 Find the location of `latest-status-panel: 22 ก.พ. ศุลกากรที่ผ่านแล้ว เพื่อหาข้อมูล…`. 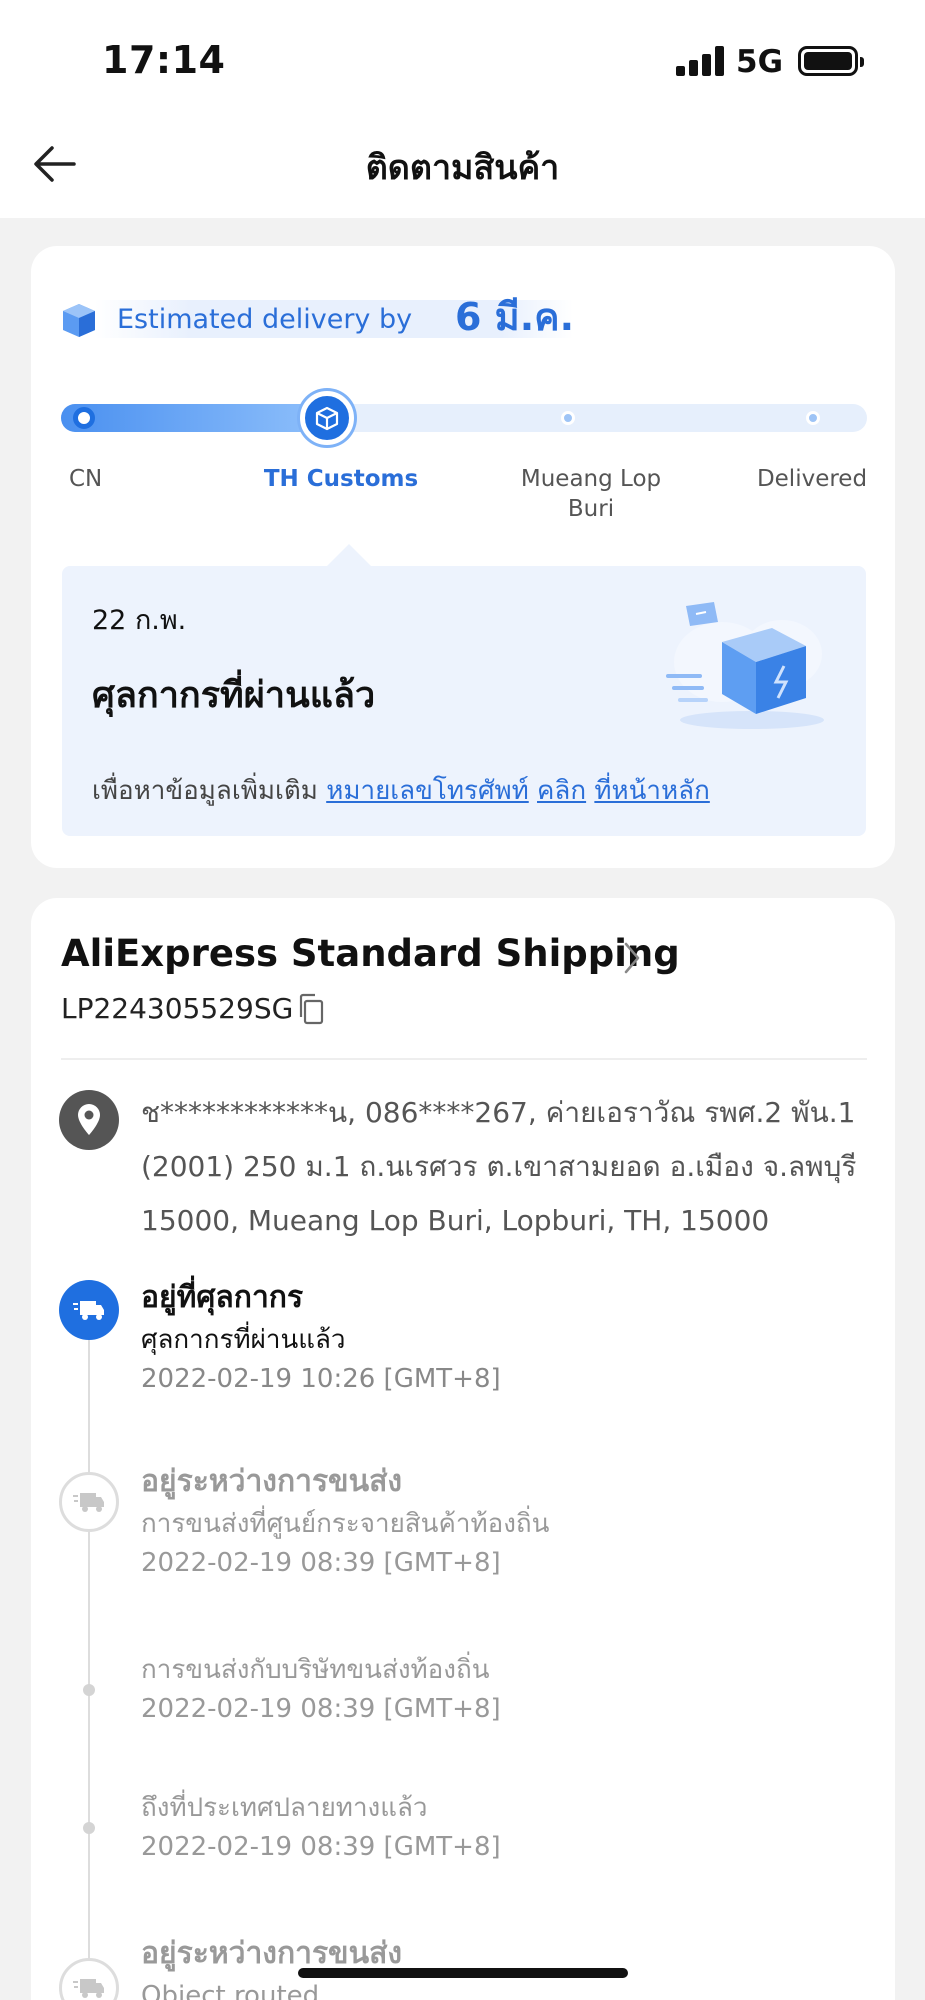

latest-status-panel: 22 ก.พ. ศุลกากรที่ผ่านแล้ว เพื่อหาข้อมูล… is located at coordinates (464, 701).